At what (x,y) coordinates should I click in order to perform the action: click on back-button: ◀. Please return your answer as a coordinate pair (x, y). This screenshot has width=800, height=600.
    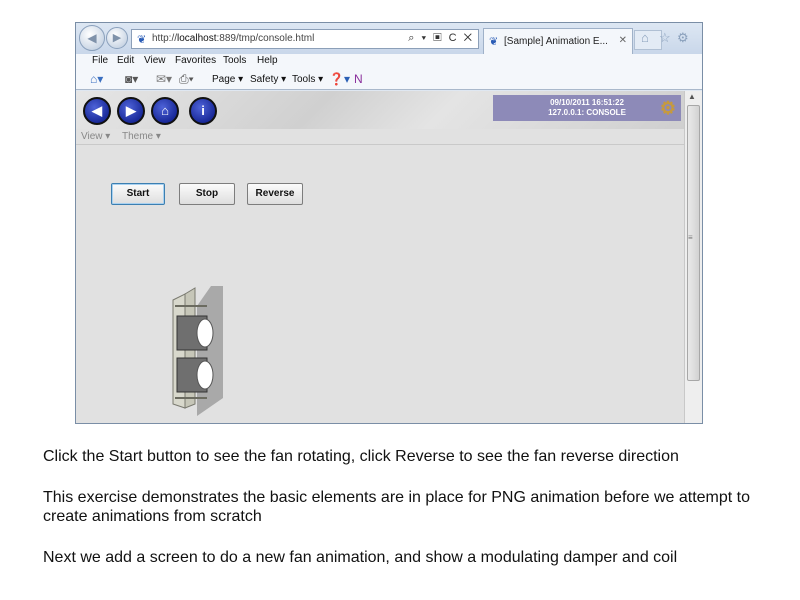
    Looking at the image, I should click on (92, 38).